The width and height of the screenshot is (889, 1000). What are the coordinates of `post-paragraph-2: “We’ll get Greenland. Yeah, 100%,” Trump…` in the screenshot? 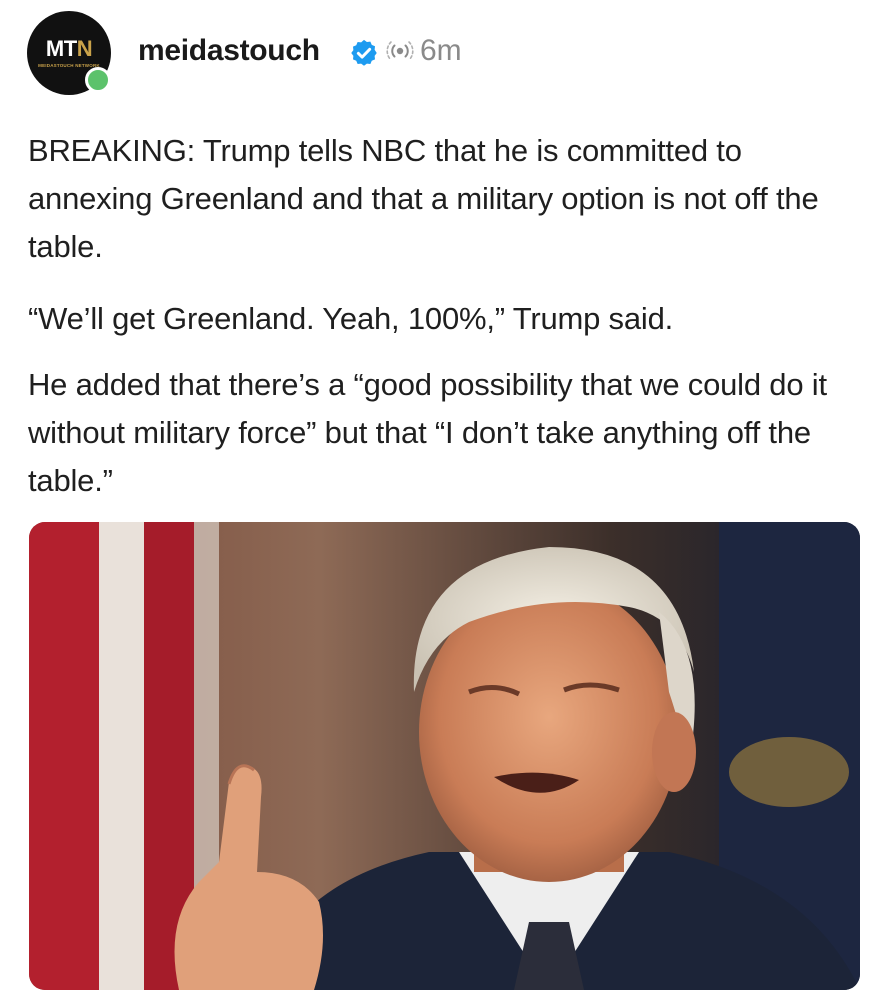 It's located at (351, 318).